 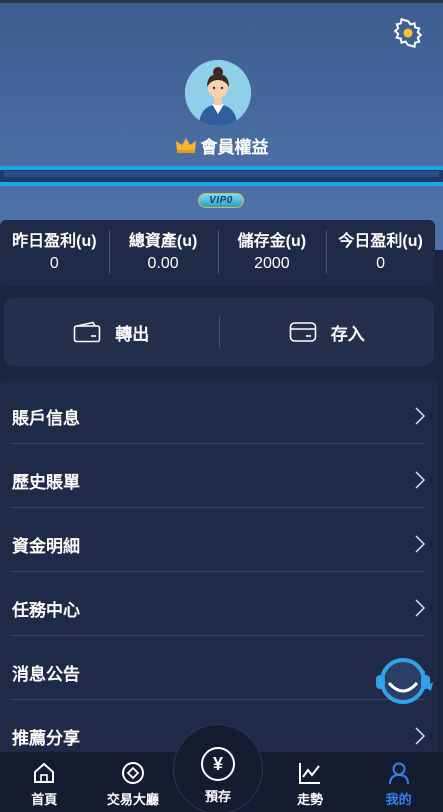 I want to click on vip-progress-bar, so click(x=221, y=176).